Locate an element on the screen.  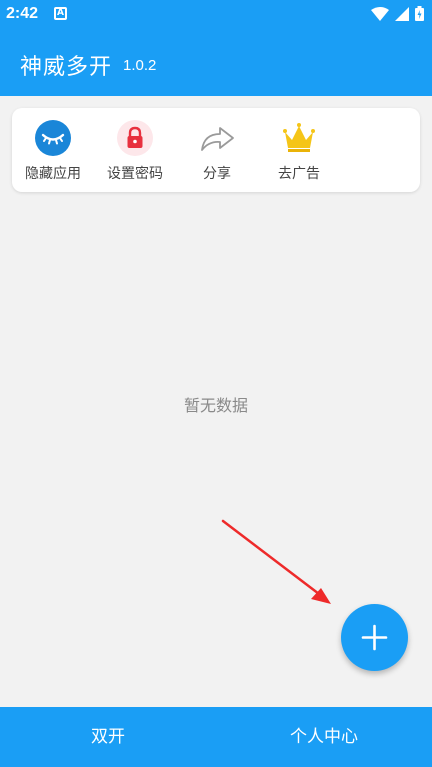
notification-icon: A is located at coordinates (60, 13).